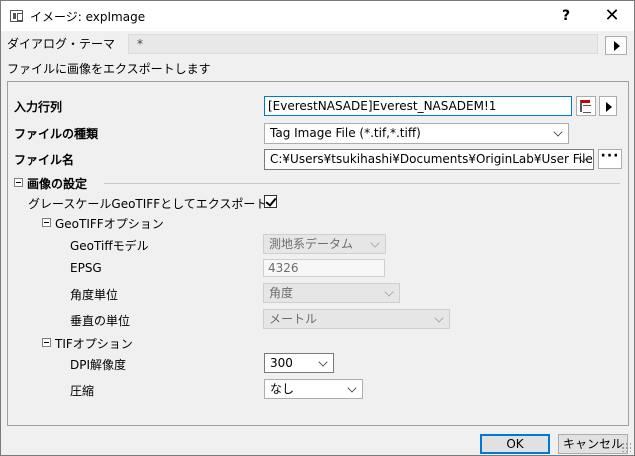 Image resolution: width=635 pixels, height=456 pixels. I want to click on collapse-image-settings-icon, so click(18, 182).